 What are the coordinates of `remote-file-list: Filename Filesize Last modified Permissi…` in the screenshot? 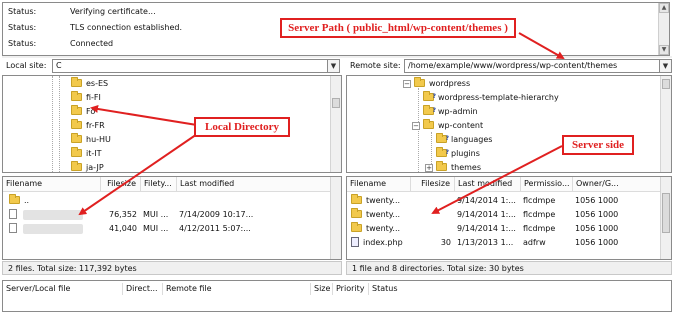 It's located at (509, 218).